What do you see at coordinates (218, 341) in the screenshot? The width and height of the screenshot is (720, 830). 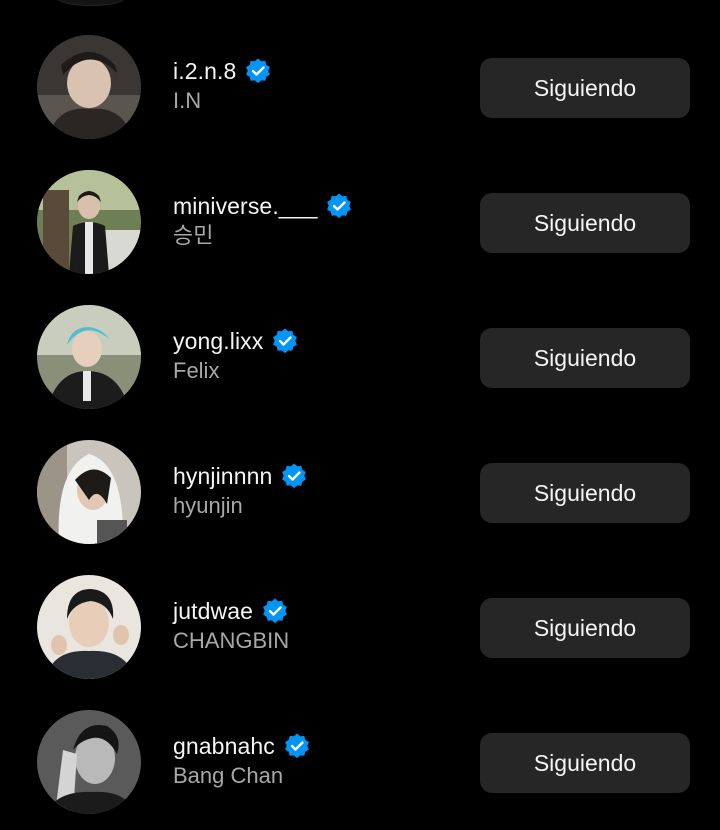 I see `username: yong.lixx` at bounding box center [218, 341].